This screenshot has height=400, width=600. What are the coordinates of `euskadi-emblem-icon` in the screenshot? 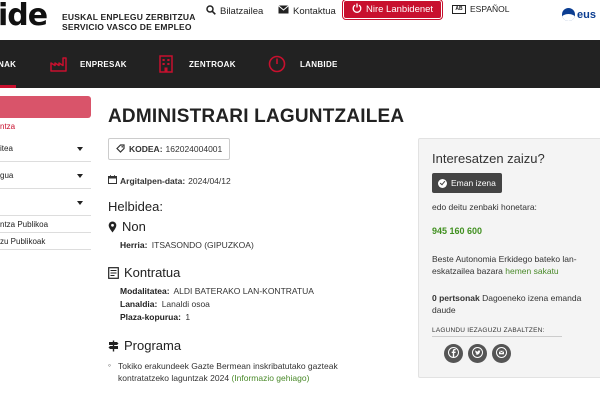 It's located at (568, 14).